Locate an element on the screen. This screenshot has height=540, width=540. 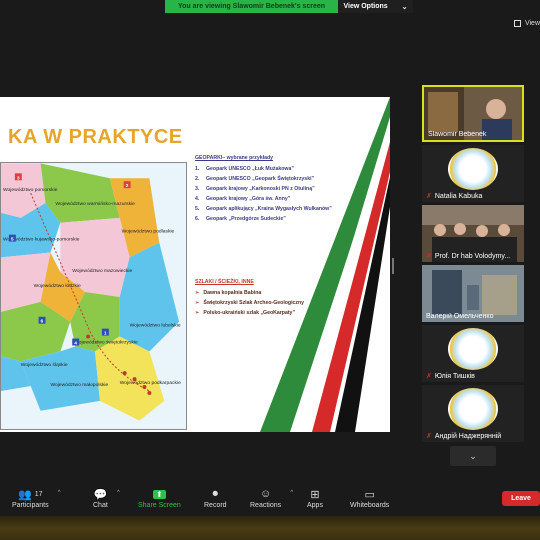
svg-text: 2 is located at coordinates (127, 186).